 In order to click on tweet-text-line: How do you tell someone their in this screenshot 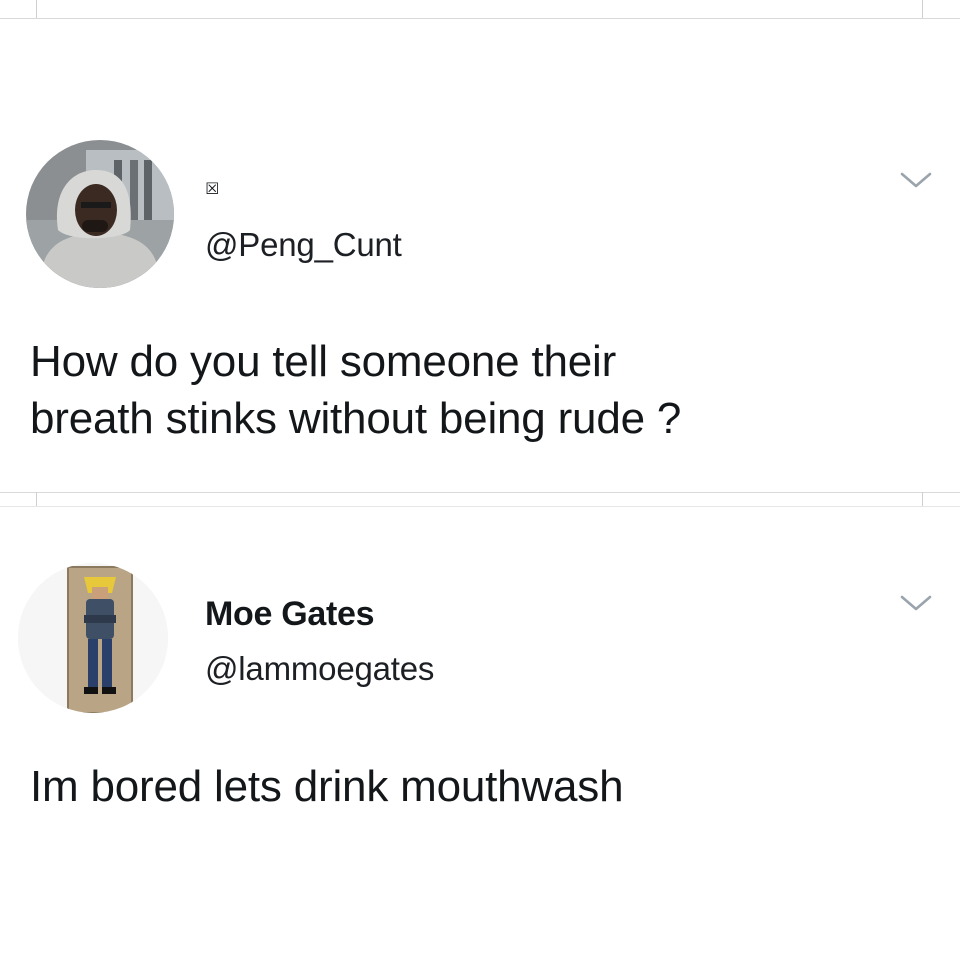, I will do `click(323, 361)`.